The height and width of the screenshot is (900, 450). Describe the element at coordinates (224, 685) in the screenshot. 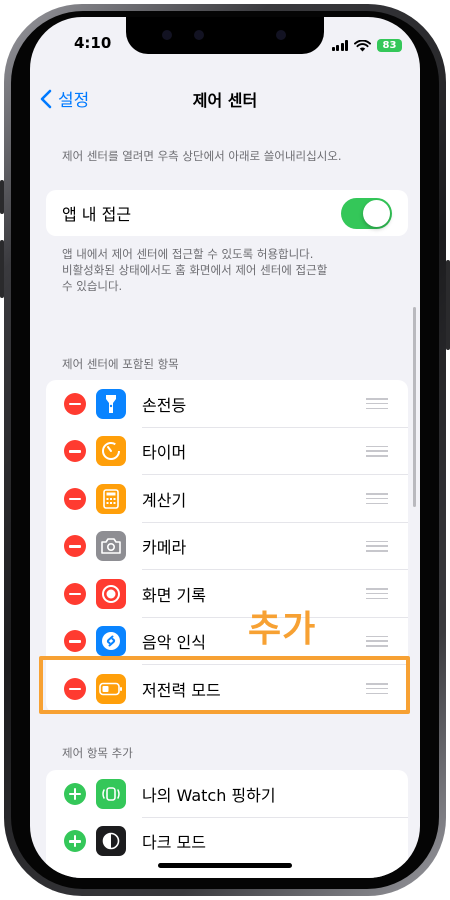

I see `highlight-box` at that location.